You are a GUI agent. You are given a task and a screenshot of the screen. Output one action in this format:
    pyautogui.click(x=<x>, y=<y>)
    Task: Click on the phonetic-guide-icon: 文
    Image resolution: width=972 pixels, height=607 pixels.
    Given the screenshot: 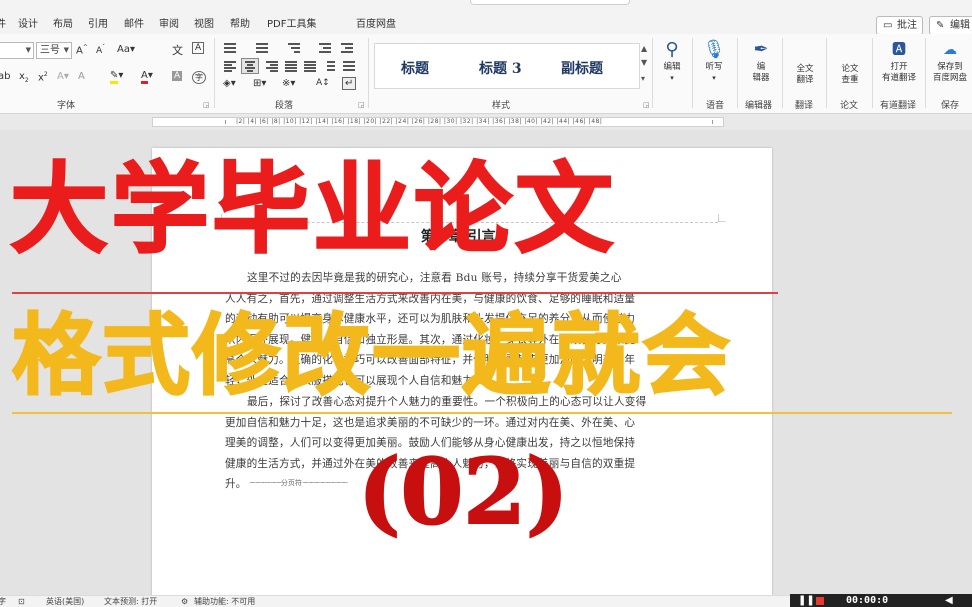 What is the action you would take?
    pyautogui.click(x=177, y=50)
    